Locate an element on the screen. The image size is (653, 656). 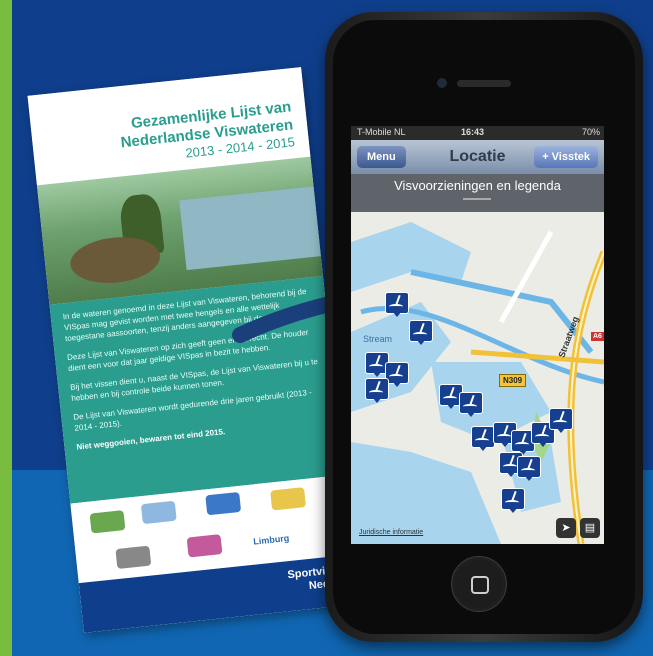
drag-handle-icon is located at coordinates (477, 199).